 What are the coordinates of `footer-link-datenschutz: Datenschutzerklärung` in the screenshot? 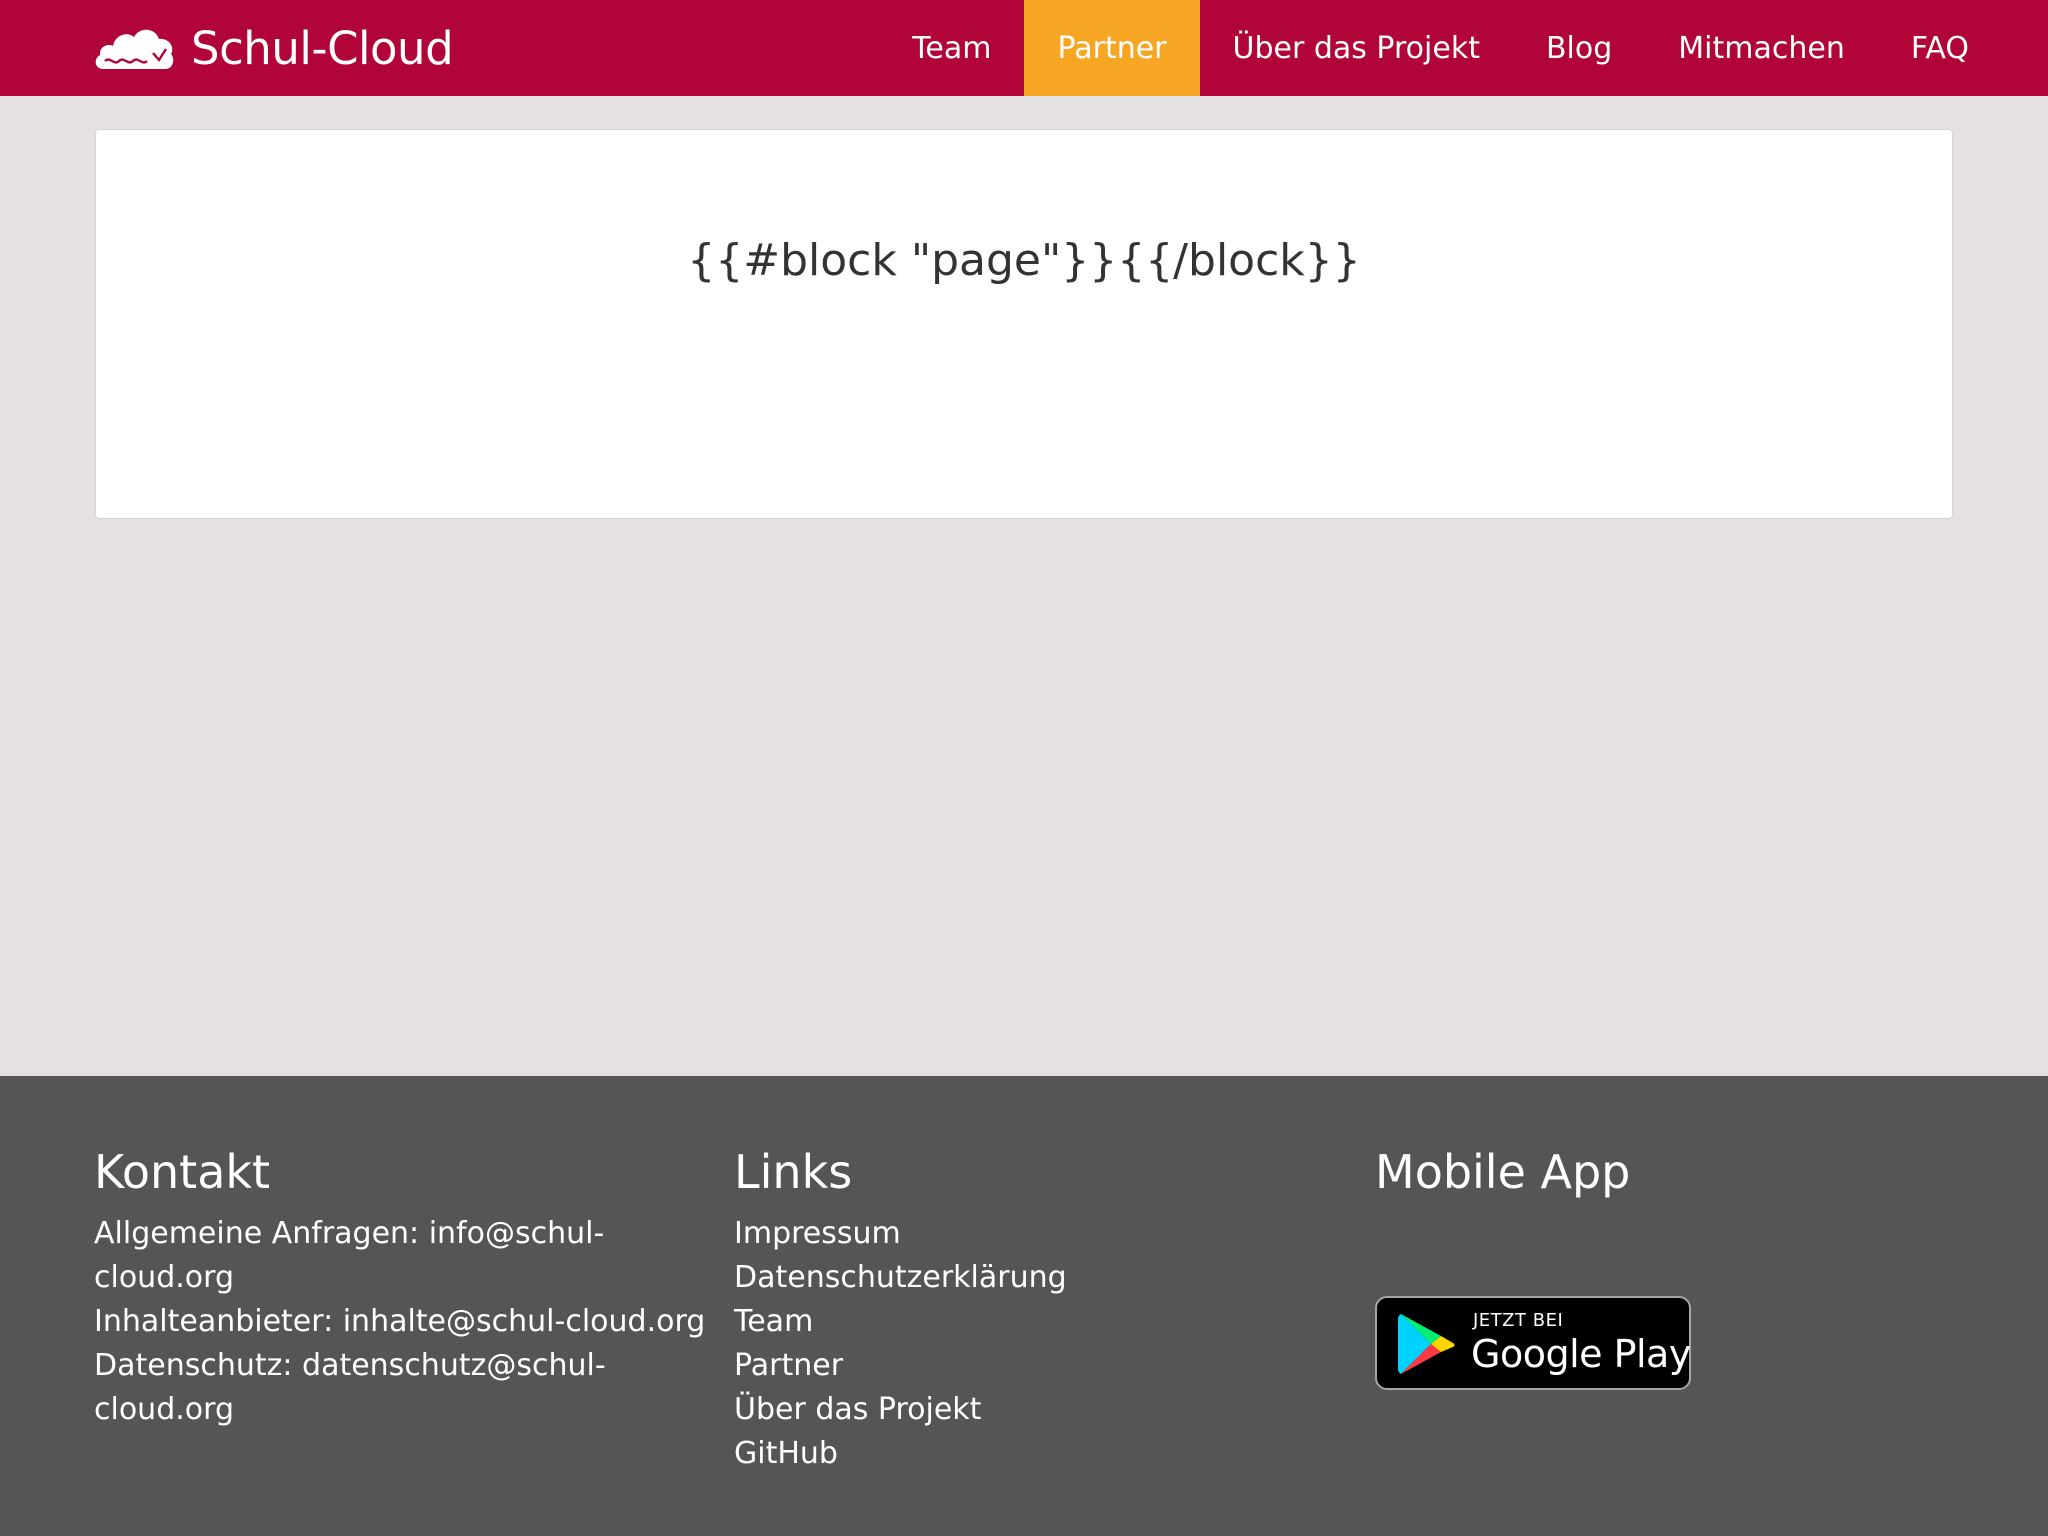 It's located at (1034, 1278).